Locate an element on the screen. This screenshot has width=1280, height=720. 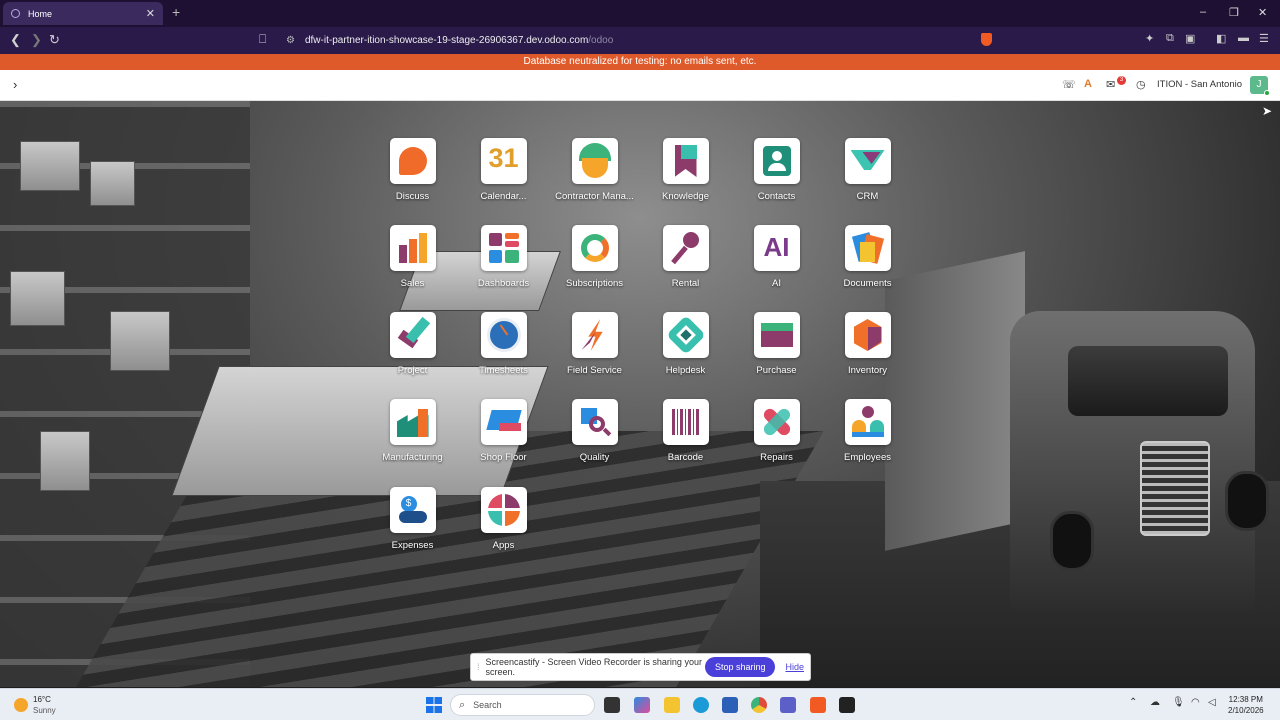
app-inventory: Inventory is located at coordinates (867, 352).